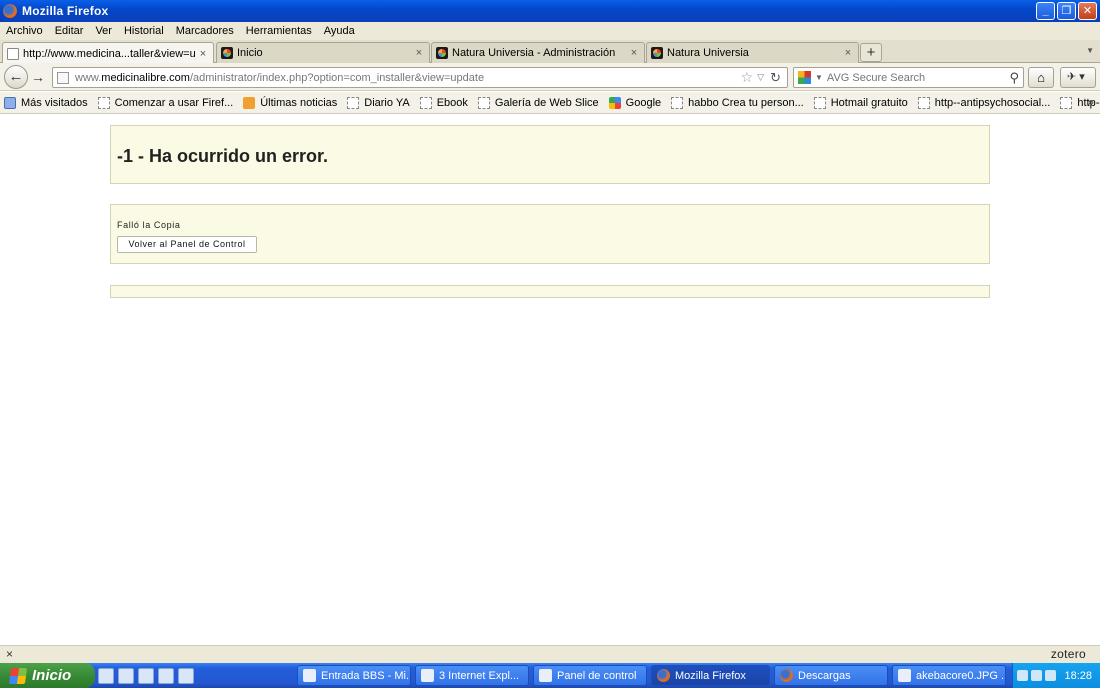 Image resolution: width=1100 pixels, height=688 pixels. What do you see at coordinates (1041, 77) in the screenshot?
I see `home-button: ⌂` at bounding box center [1041, 77].